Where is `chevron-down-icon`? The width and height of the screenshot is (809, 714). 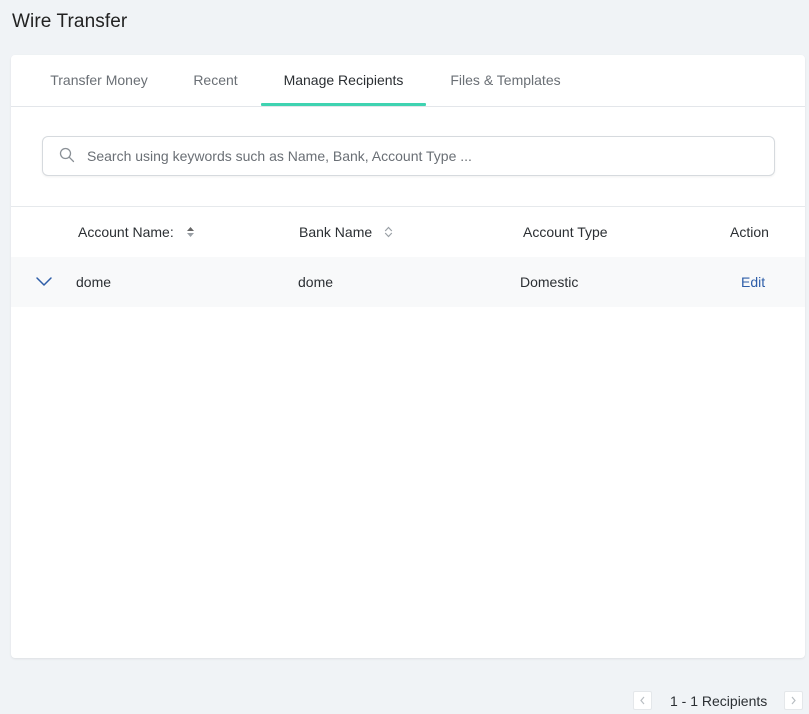 chevron-down-icon is located at coordinates (44, 281).